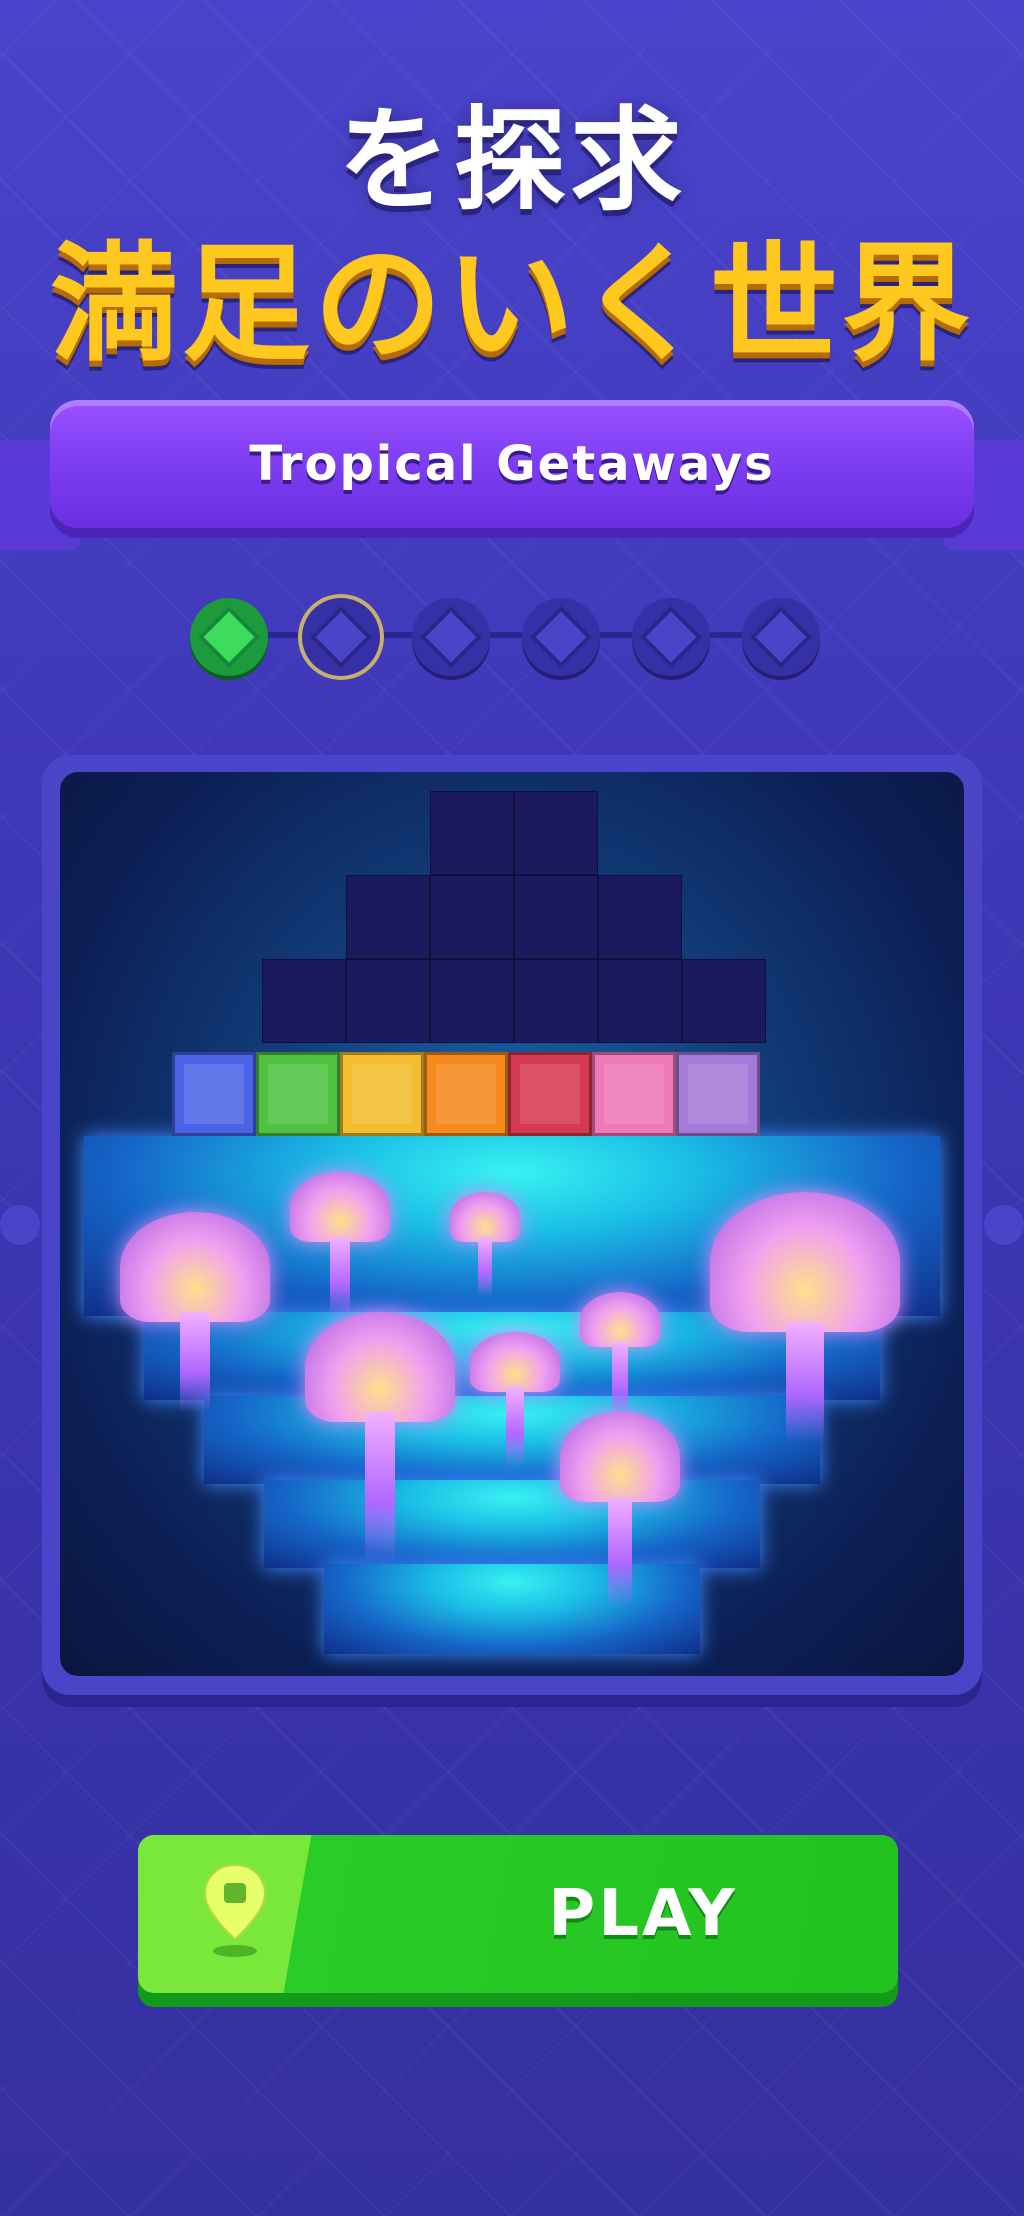 This screenshot has width=1024, height=2216. What do you see at coordinates (235, 1911) in the screenshot?
I see `map-pin-icon` at bounding box center [235, 1911].